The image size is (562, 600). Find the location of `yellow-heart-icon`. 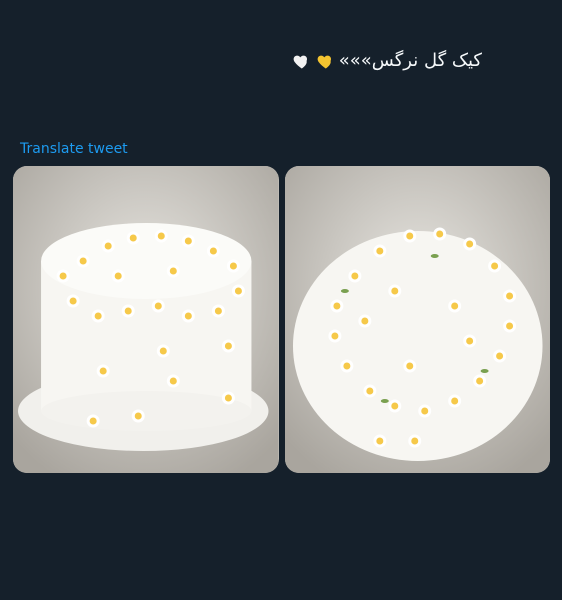

yellow-heart-icon is located at coordinates (324, 61).